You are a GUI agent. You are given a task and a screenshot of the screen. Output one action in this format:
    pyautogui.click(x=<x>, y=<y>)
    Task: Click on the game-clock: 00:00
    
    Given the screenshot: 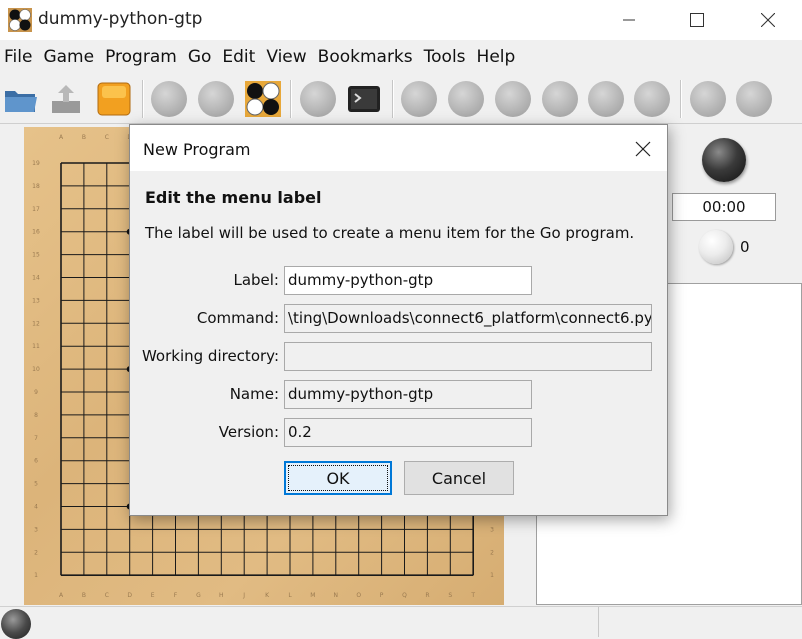 What is the action you would take?
    pyautogui.click(x=724, y=207)
    